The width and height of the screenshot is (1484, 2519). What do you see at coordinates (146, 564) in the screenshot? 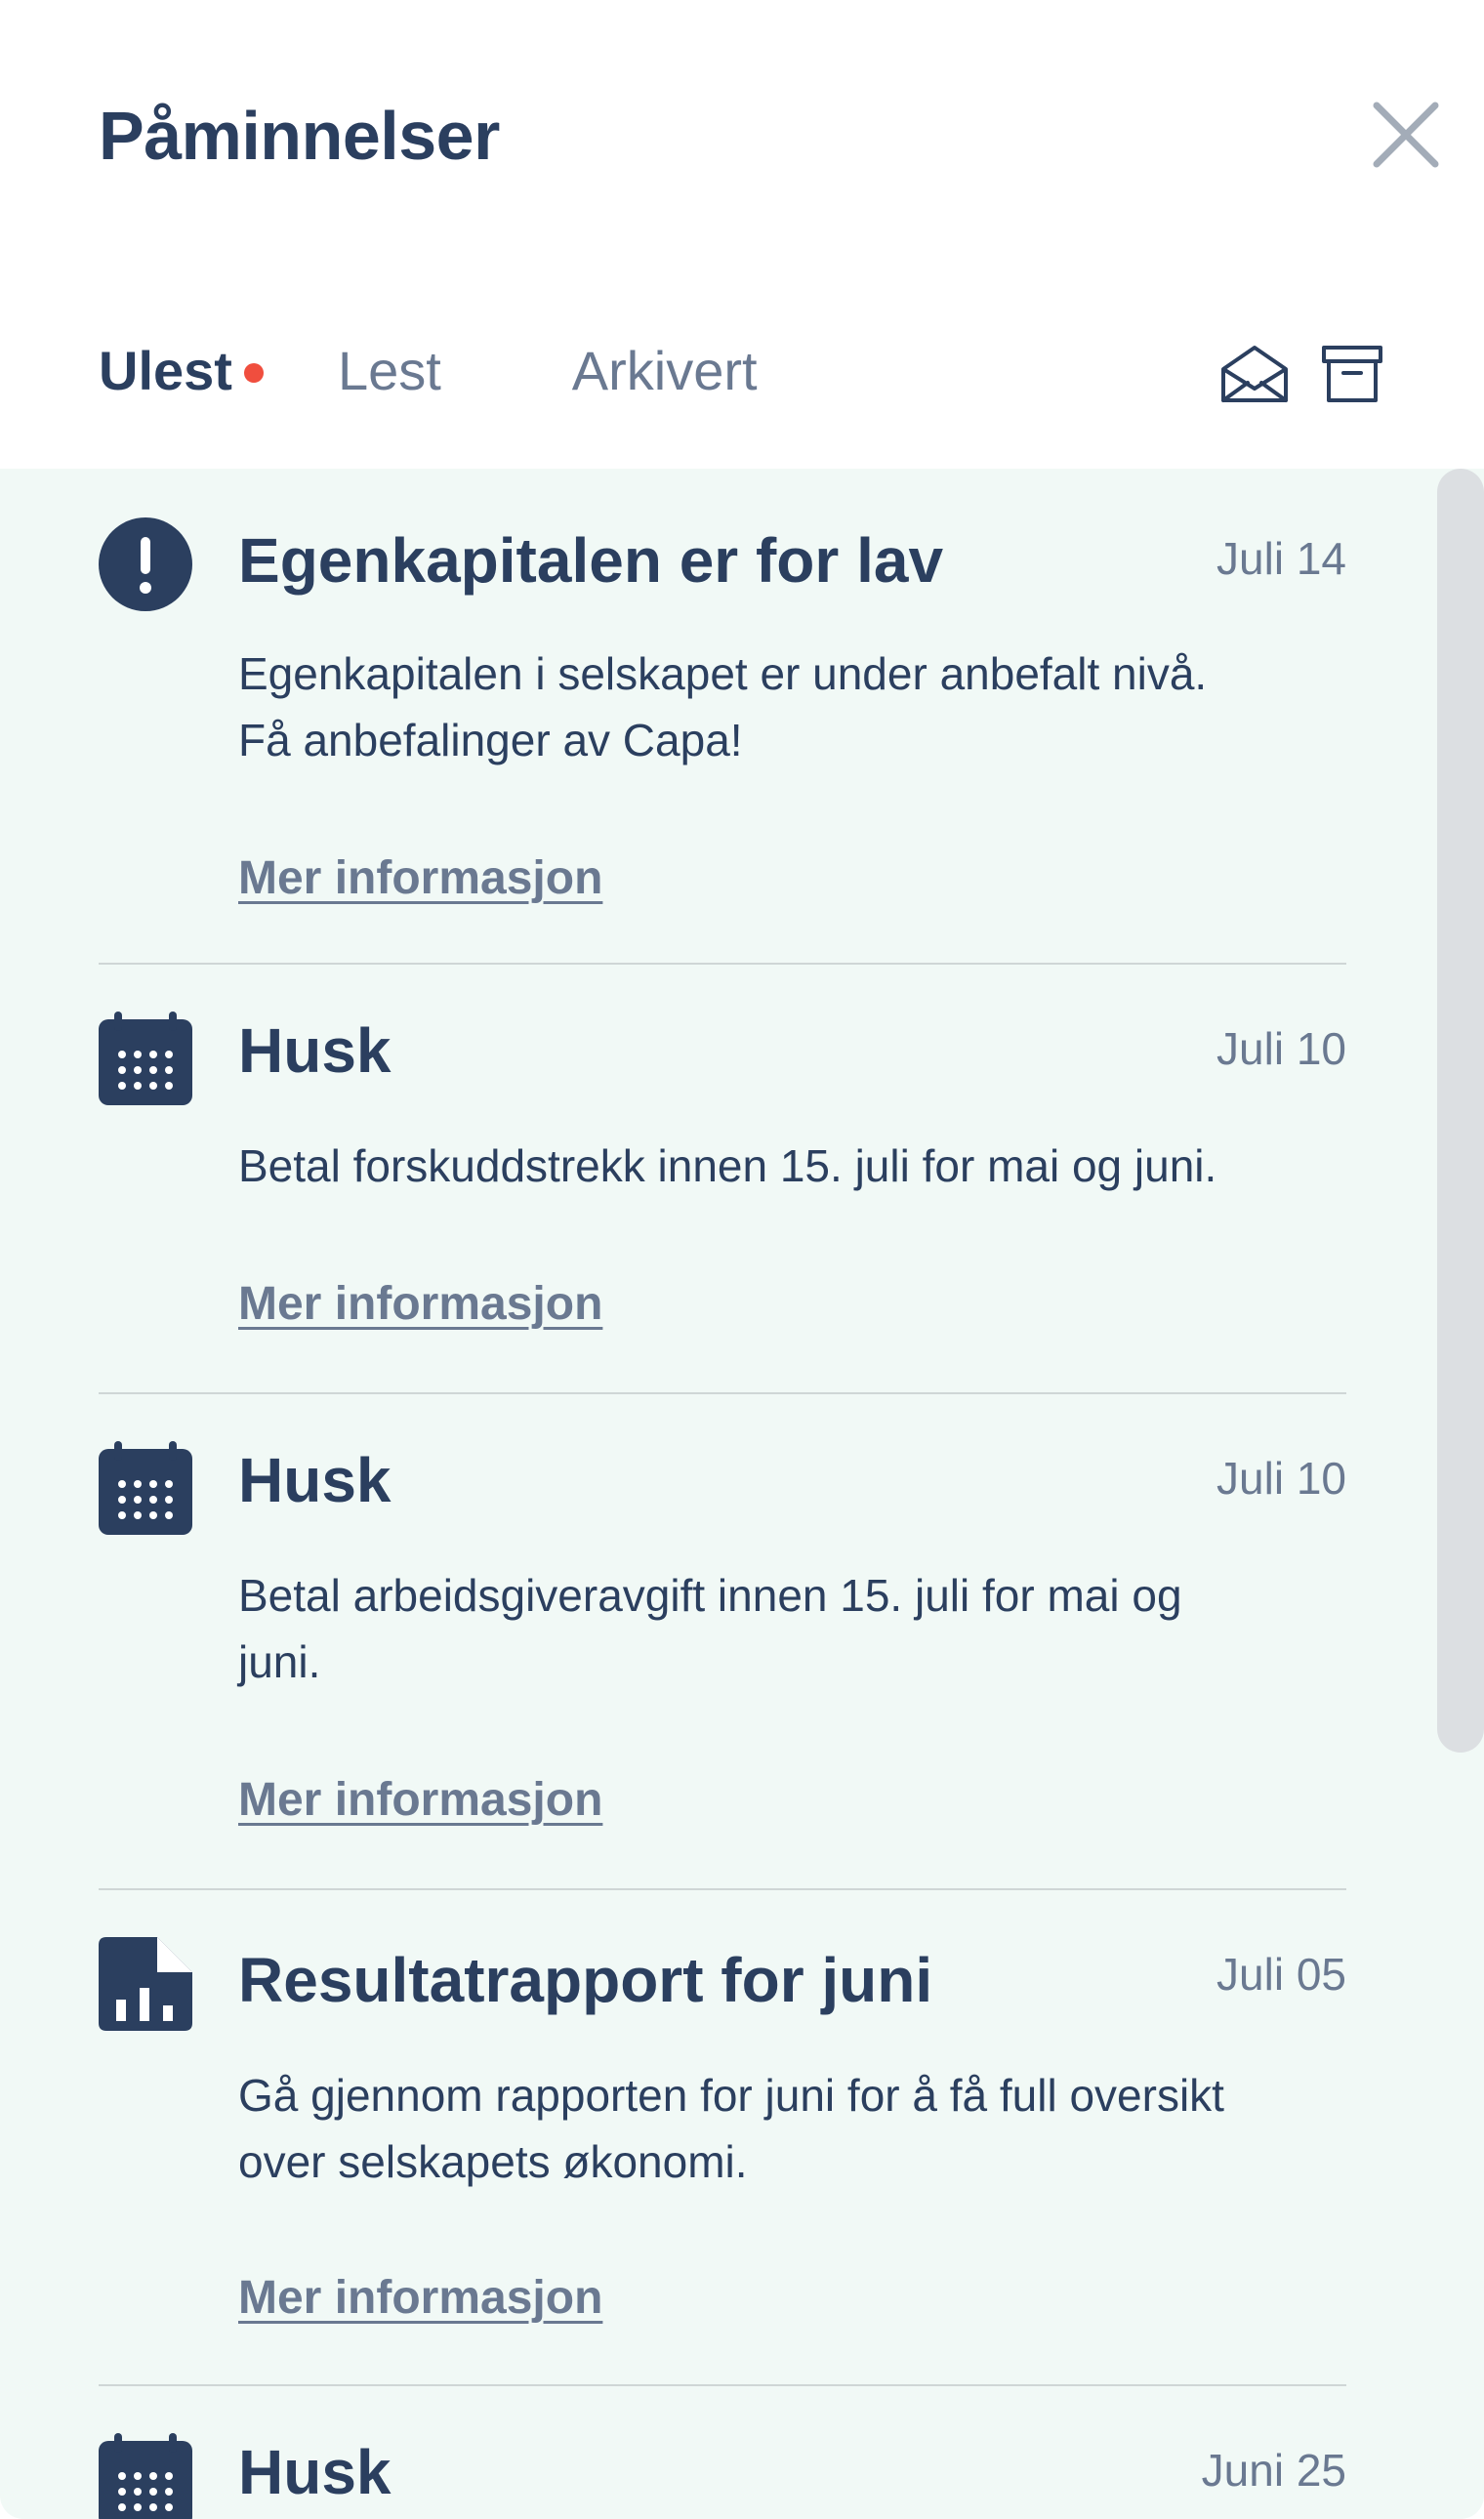
I see `exclamation-circle-icon` at bounding box center [146, 564].